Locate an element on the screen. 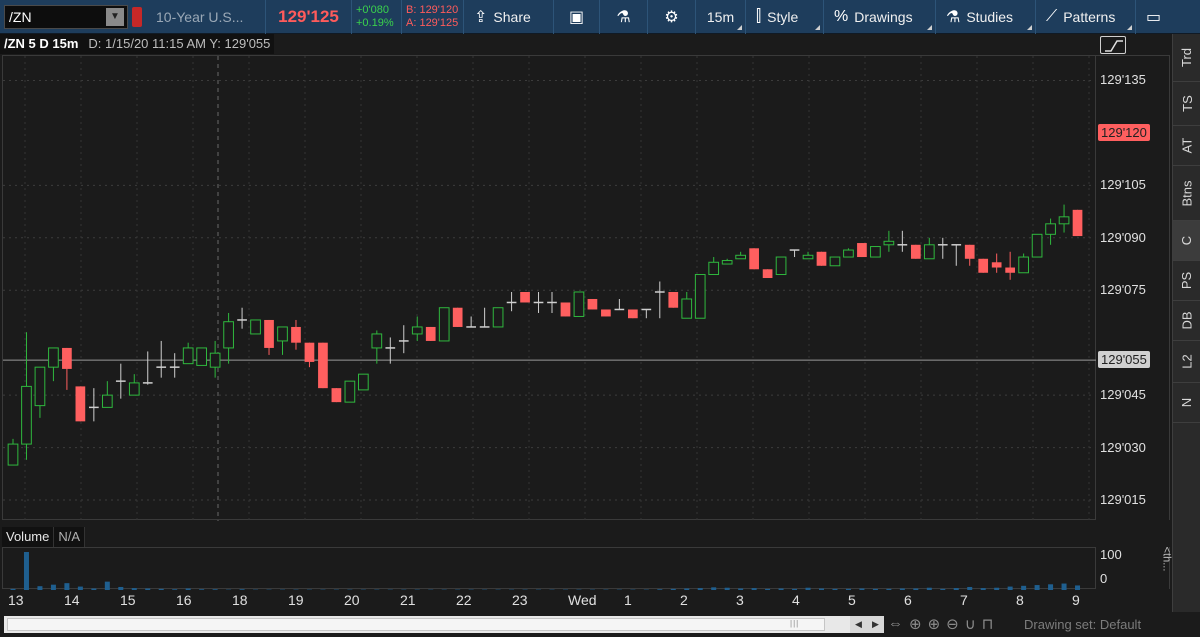  studies-flask-icon: ⚗ is located at coordinates (953, 17).